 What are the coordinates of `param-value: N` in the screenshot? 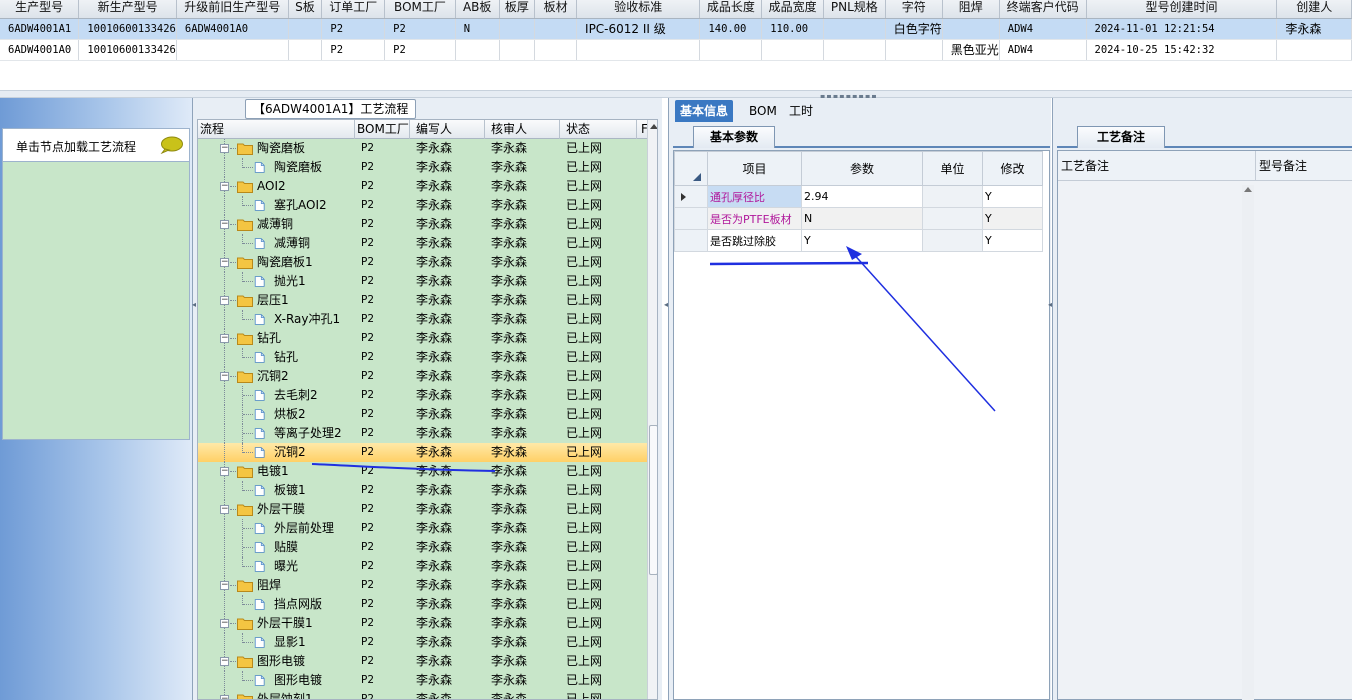 It's located at (862, 218).